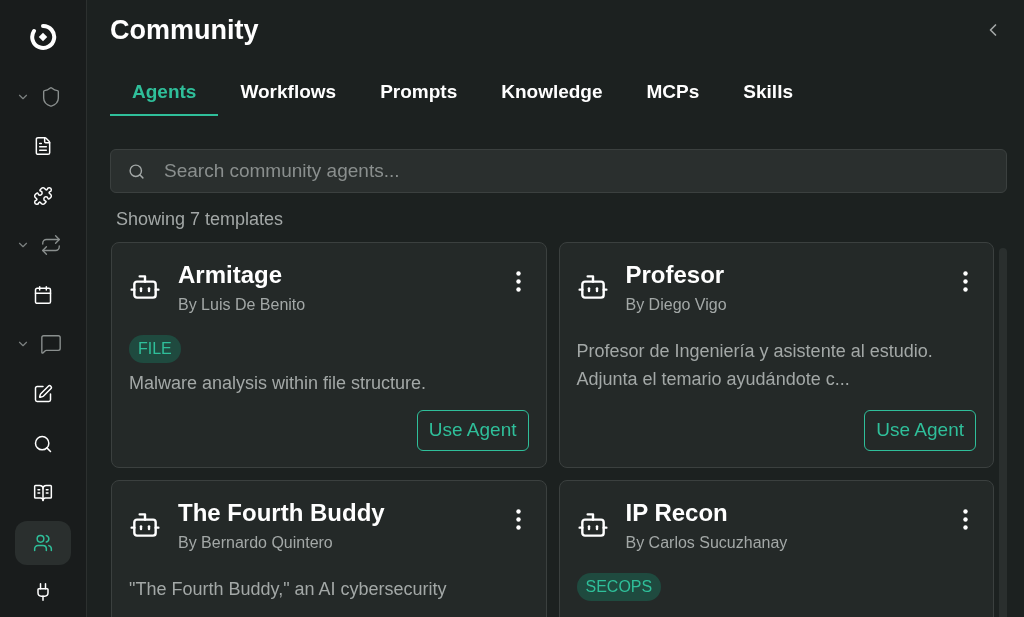 The image size is (1024, 617). What do you see at coordinates (707, 543) in the screenshot?
I see `card-author: By Carlos Sucuzhanay` at bounding box center [707, 543].